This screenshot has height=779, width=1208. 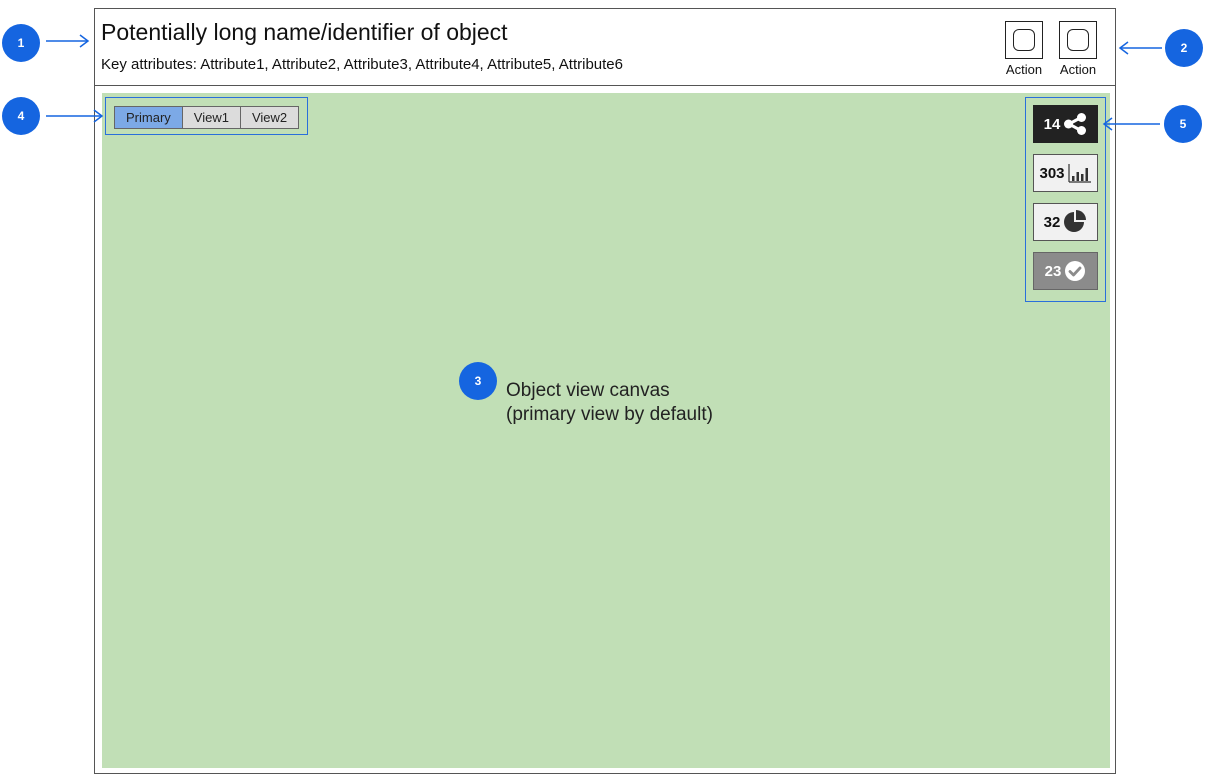 I want to click on stat-value: 32, so click(x=1052, y=222).